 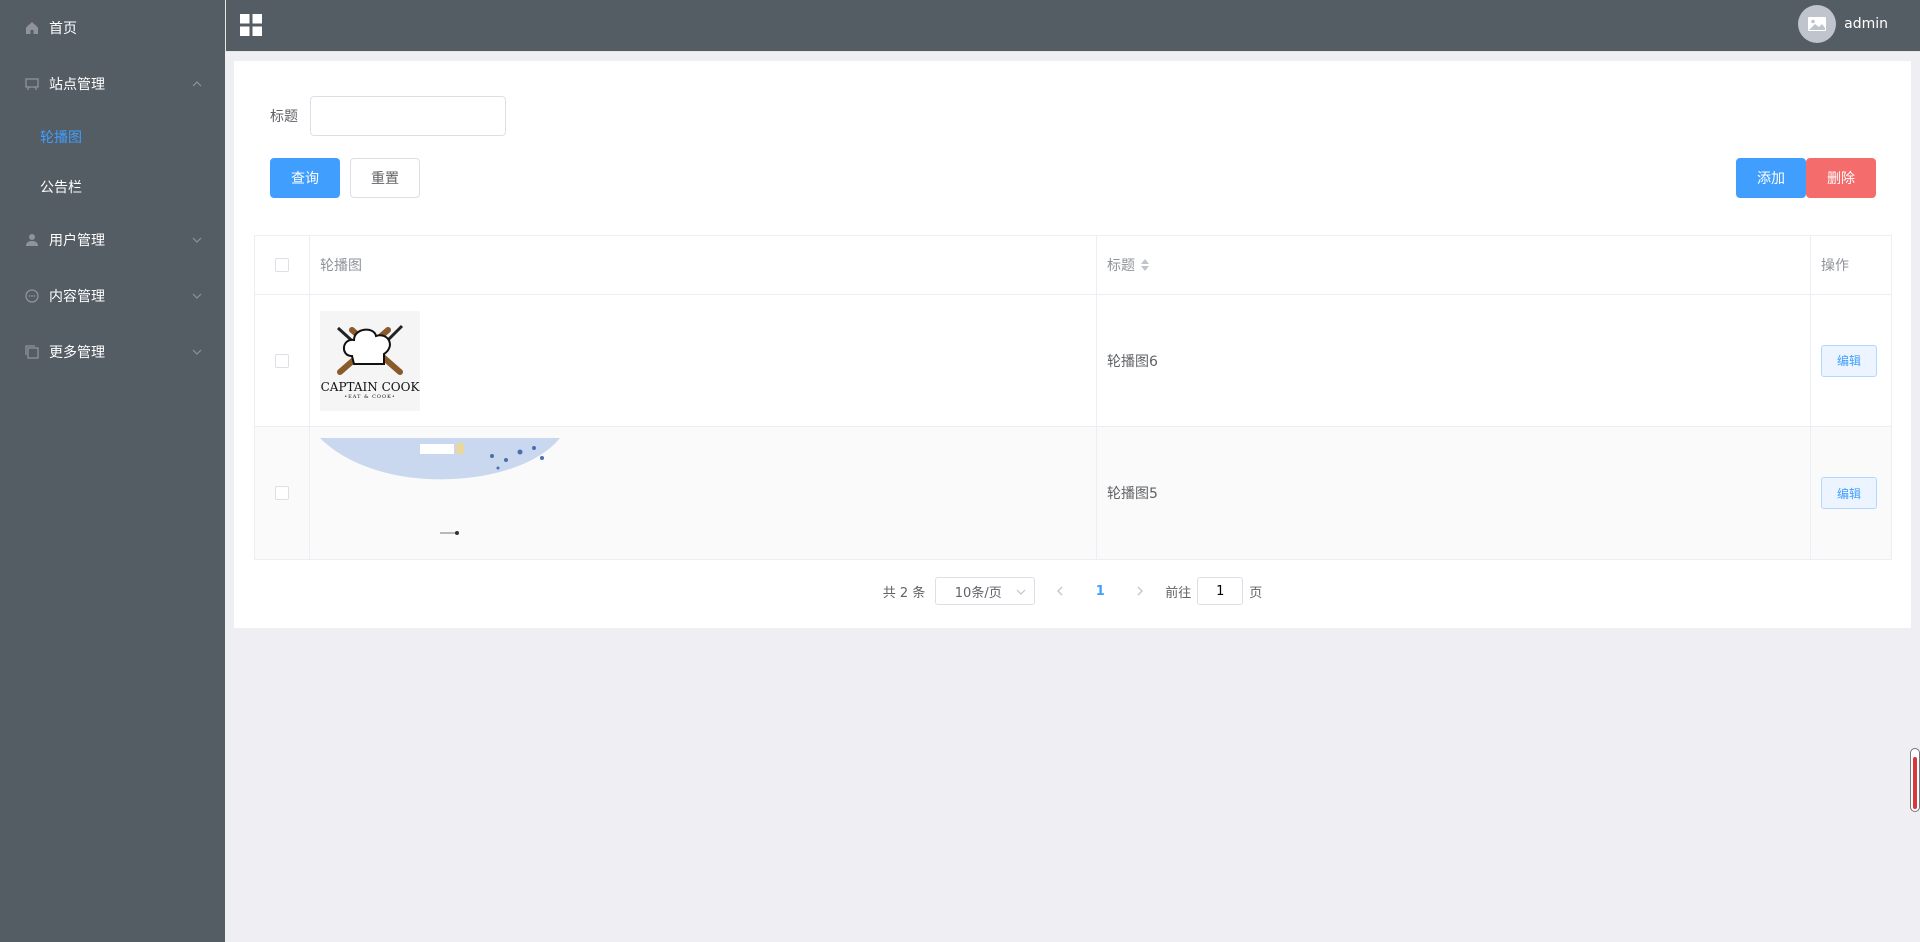 I want to click on table-row: CAPTAIN COOK •EAT & COOK• 轮播图6 编辑, so click(x=1073, y=361).